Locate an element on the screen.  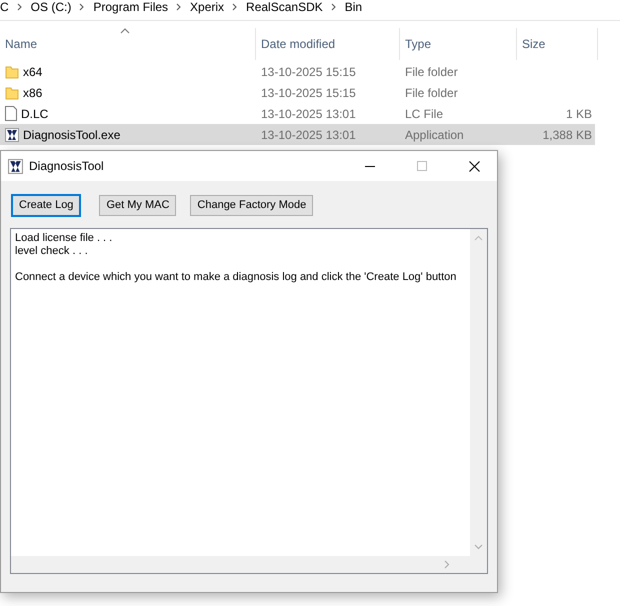
file-row: DiagnosisTool.exe 13-10-2025 13:01 Application 1,388 KB is located at coordinates (297, 134).